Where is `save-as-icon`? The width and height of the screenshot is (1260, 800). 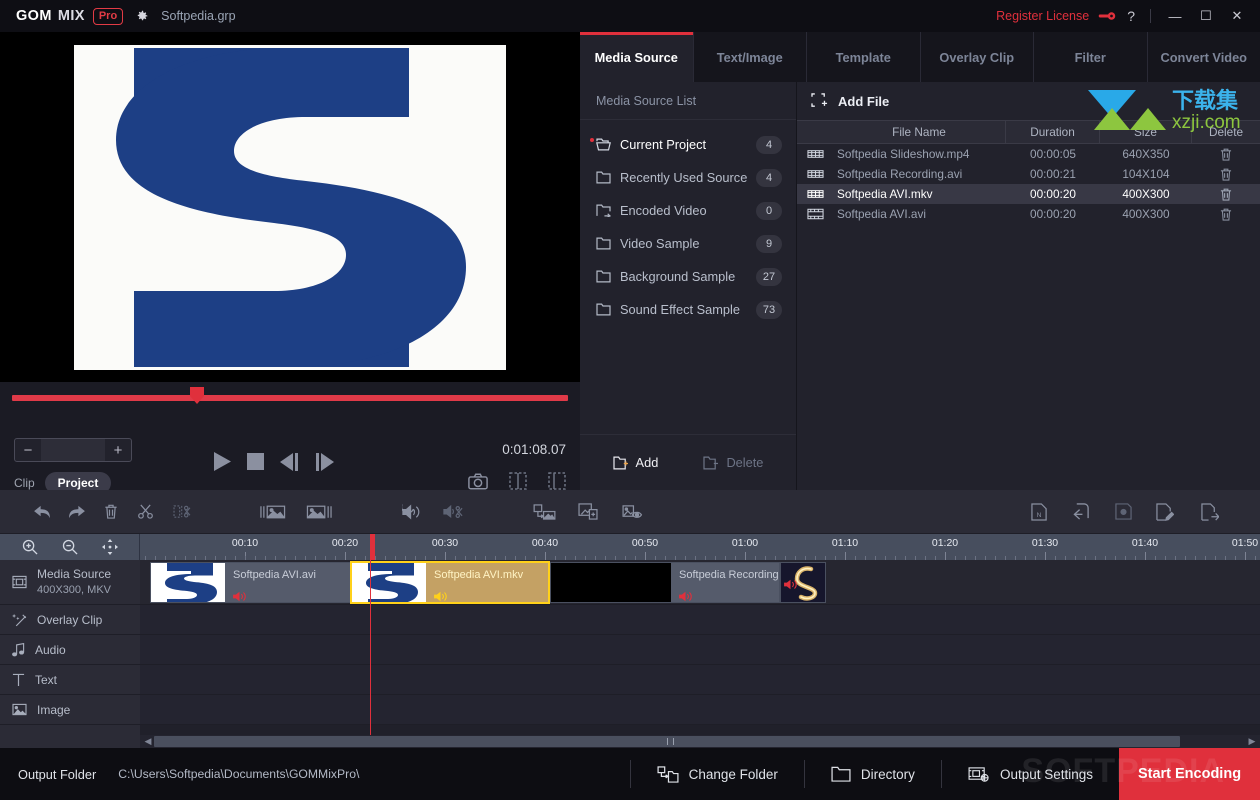 save-as-icon is located at coordinates (1165, 511).